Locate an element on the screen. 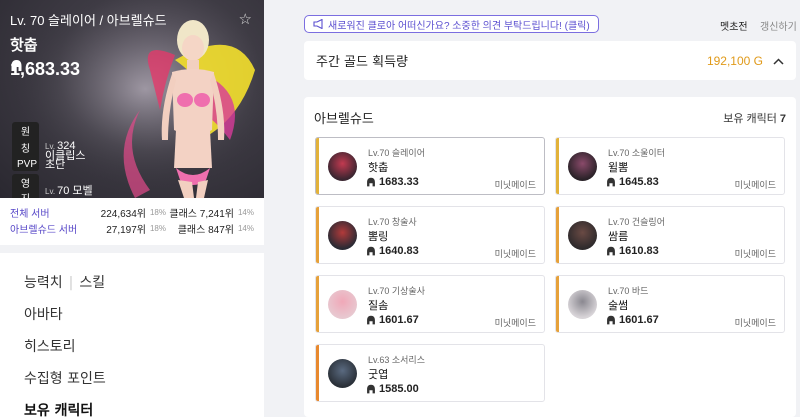 Image resolution: width=800 pixels, height=417 pixels. character-name: 쌈름 is located at coordinates (618, 236).